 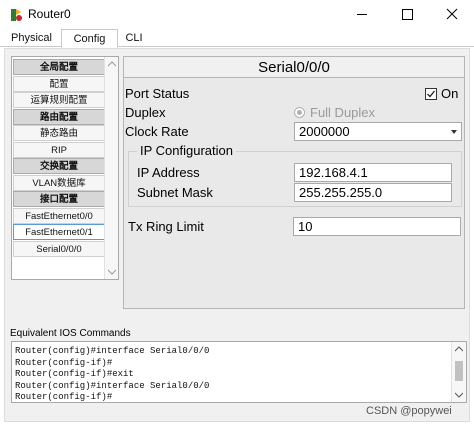 I want to click on sidebar-item-settings: 配置, so click(x=59, y=83).